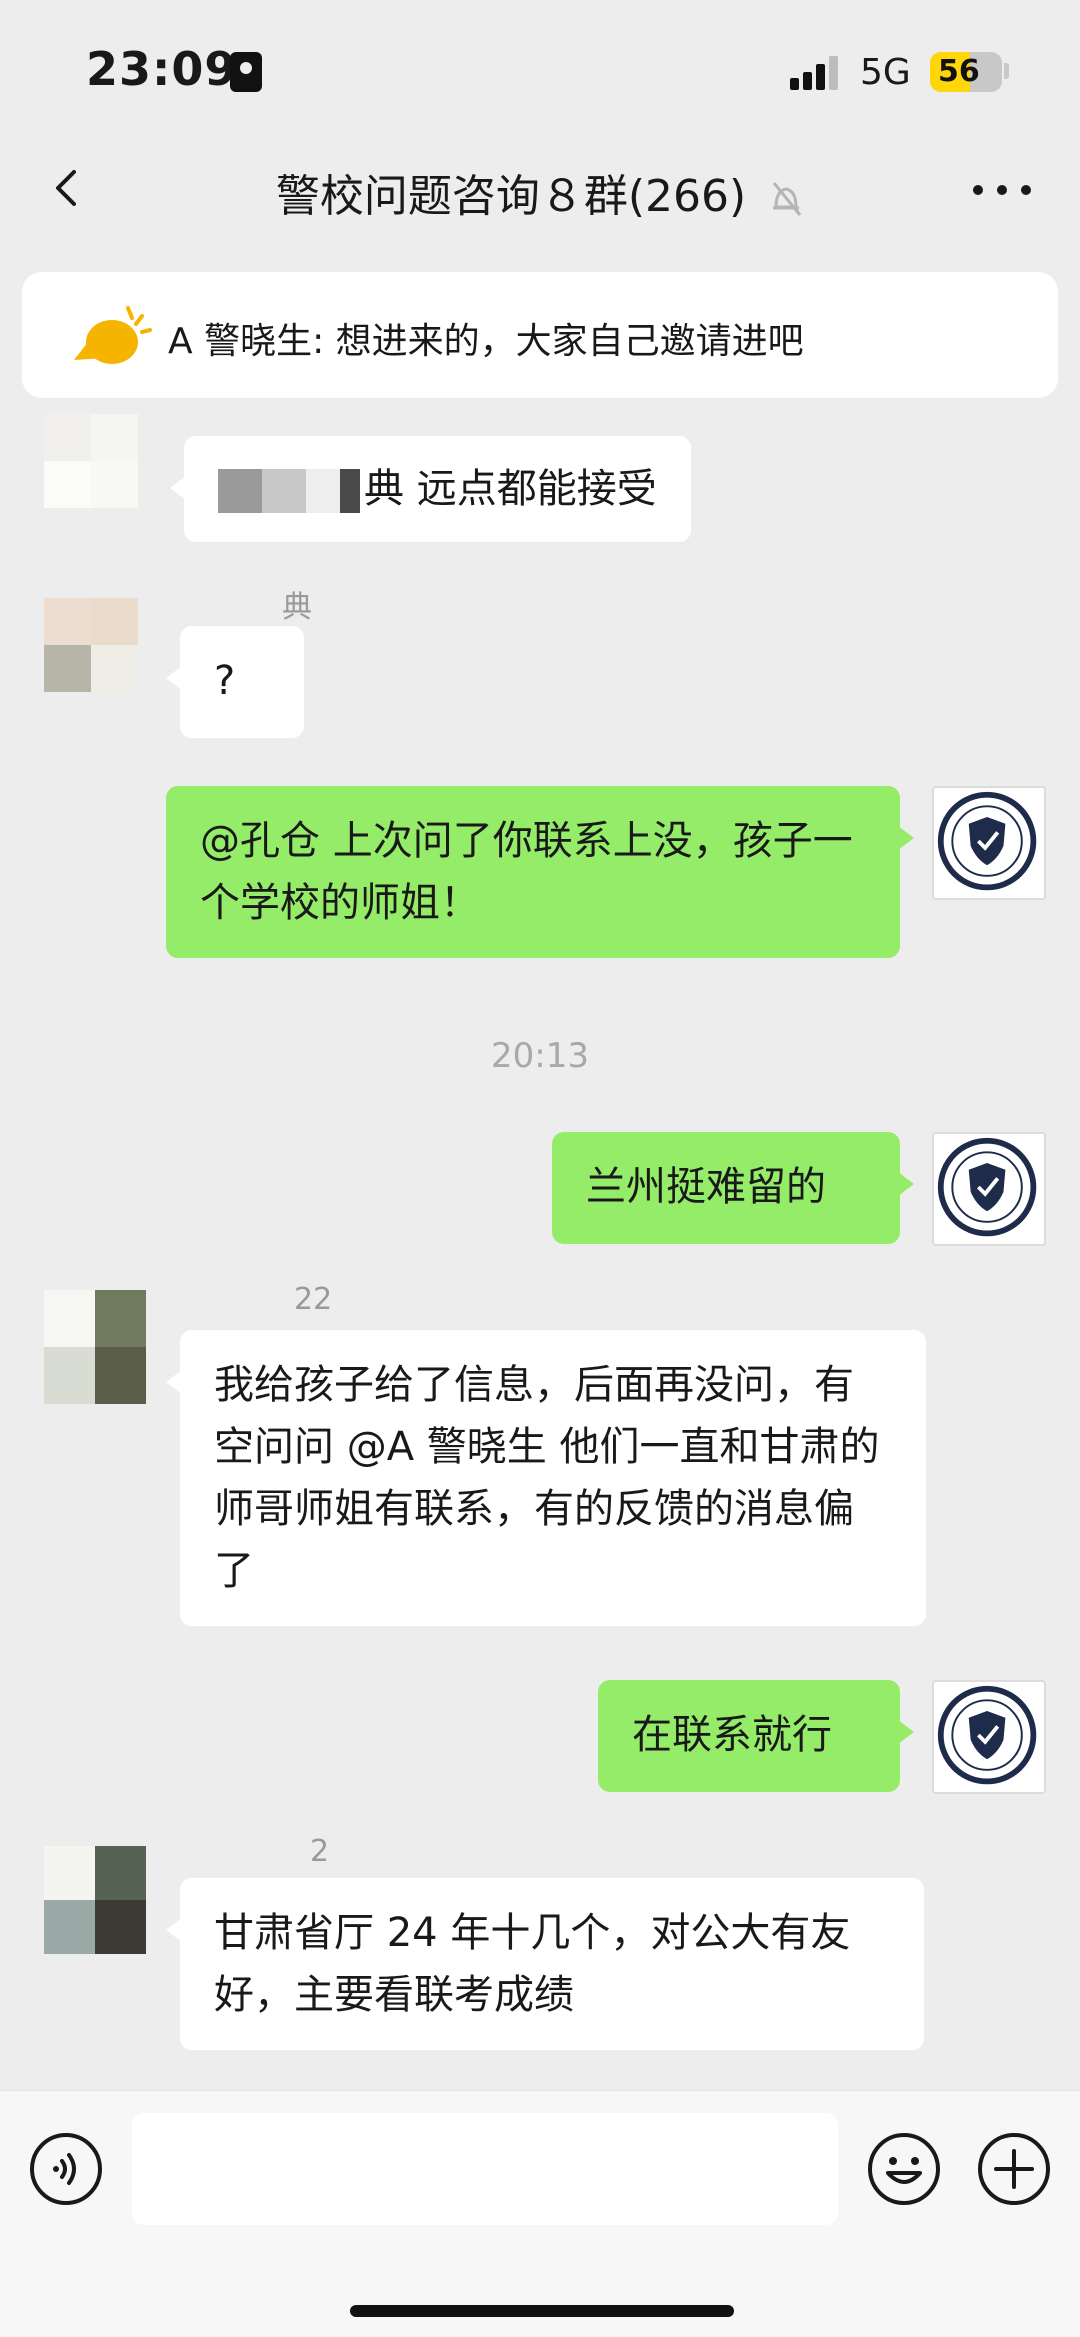  I want to click on input-bar, so click(540, 2213).